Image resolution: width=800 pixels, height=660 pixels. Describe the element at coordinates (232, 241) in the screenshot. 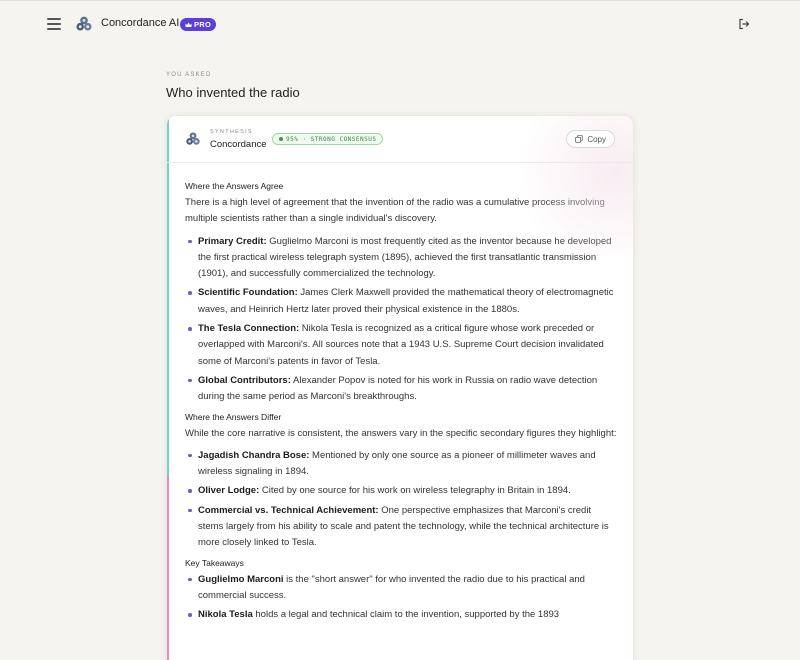

I see `list-item-term: Primary Credit:` at that location.